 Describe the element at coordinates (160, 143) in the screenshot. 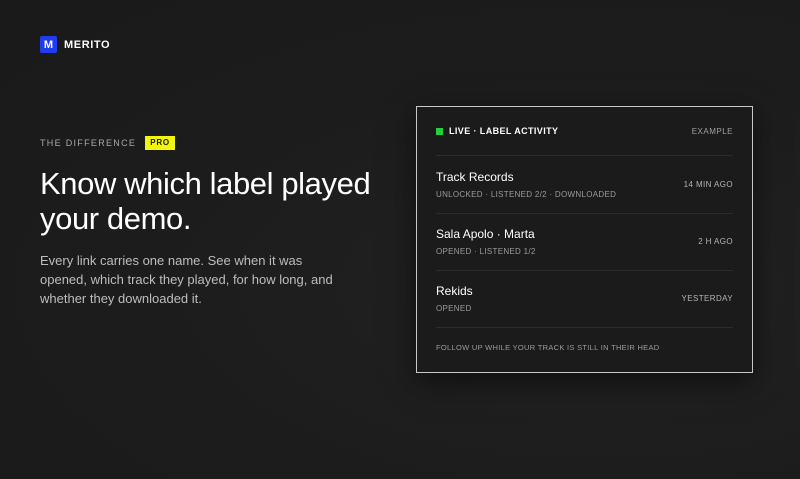

I see `pro-badge: PRO` at that location.